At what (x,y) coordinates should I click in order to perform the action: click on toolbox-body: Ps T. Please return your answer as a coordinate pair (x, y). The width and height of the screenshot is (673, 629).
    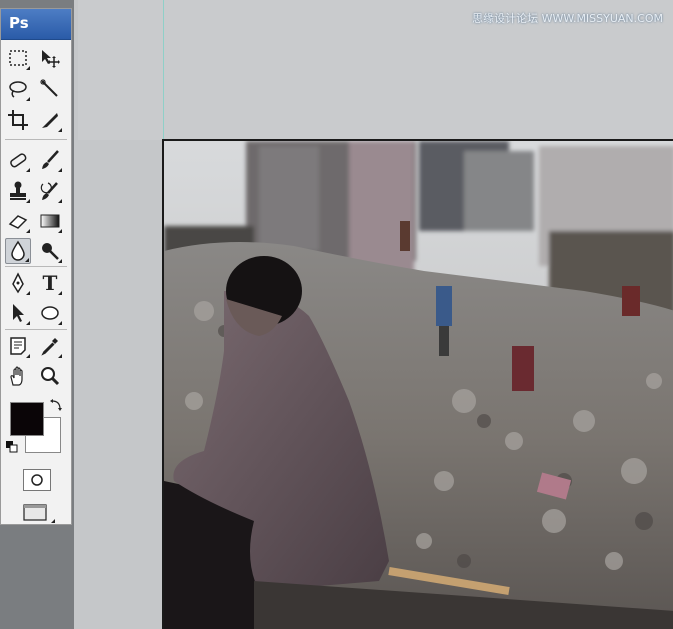
    Looking at the image, I should click on (36, 266).